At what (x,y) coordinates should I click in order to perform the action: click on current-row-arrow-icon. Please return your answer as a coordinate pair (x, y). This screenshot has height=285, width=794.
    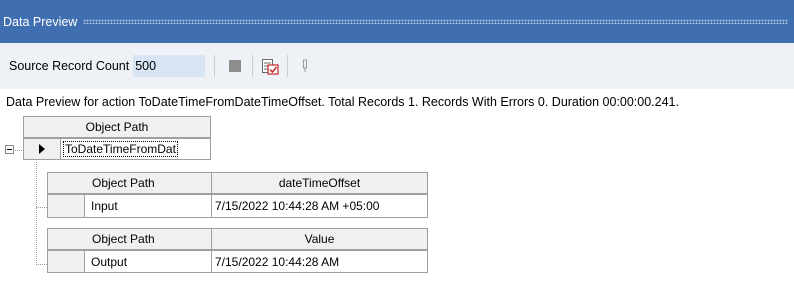
    Looking at the image, I should click on (42, 149).